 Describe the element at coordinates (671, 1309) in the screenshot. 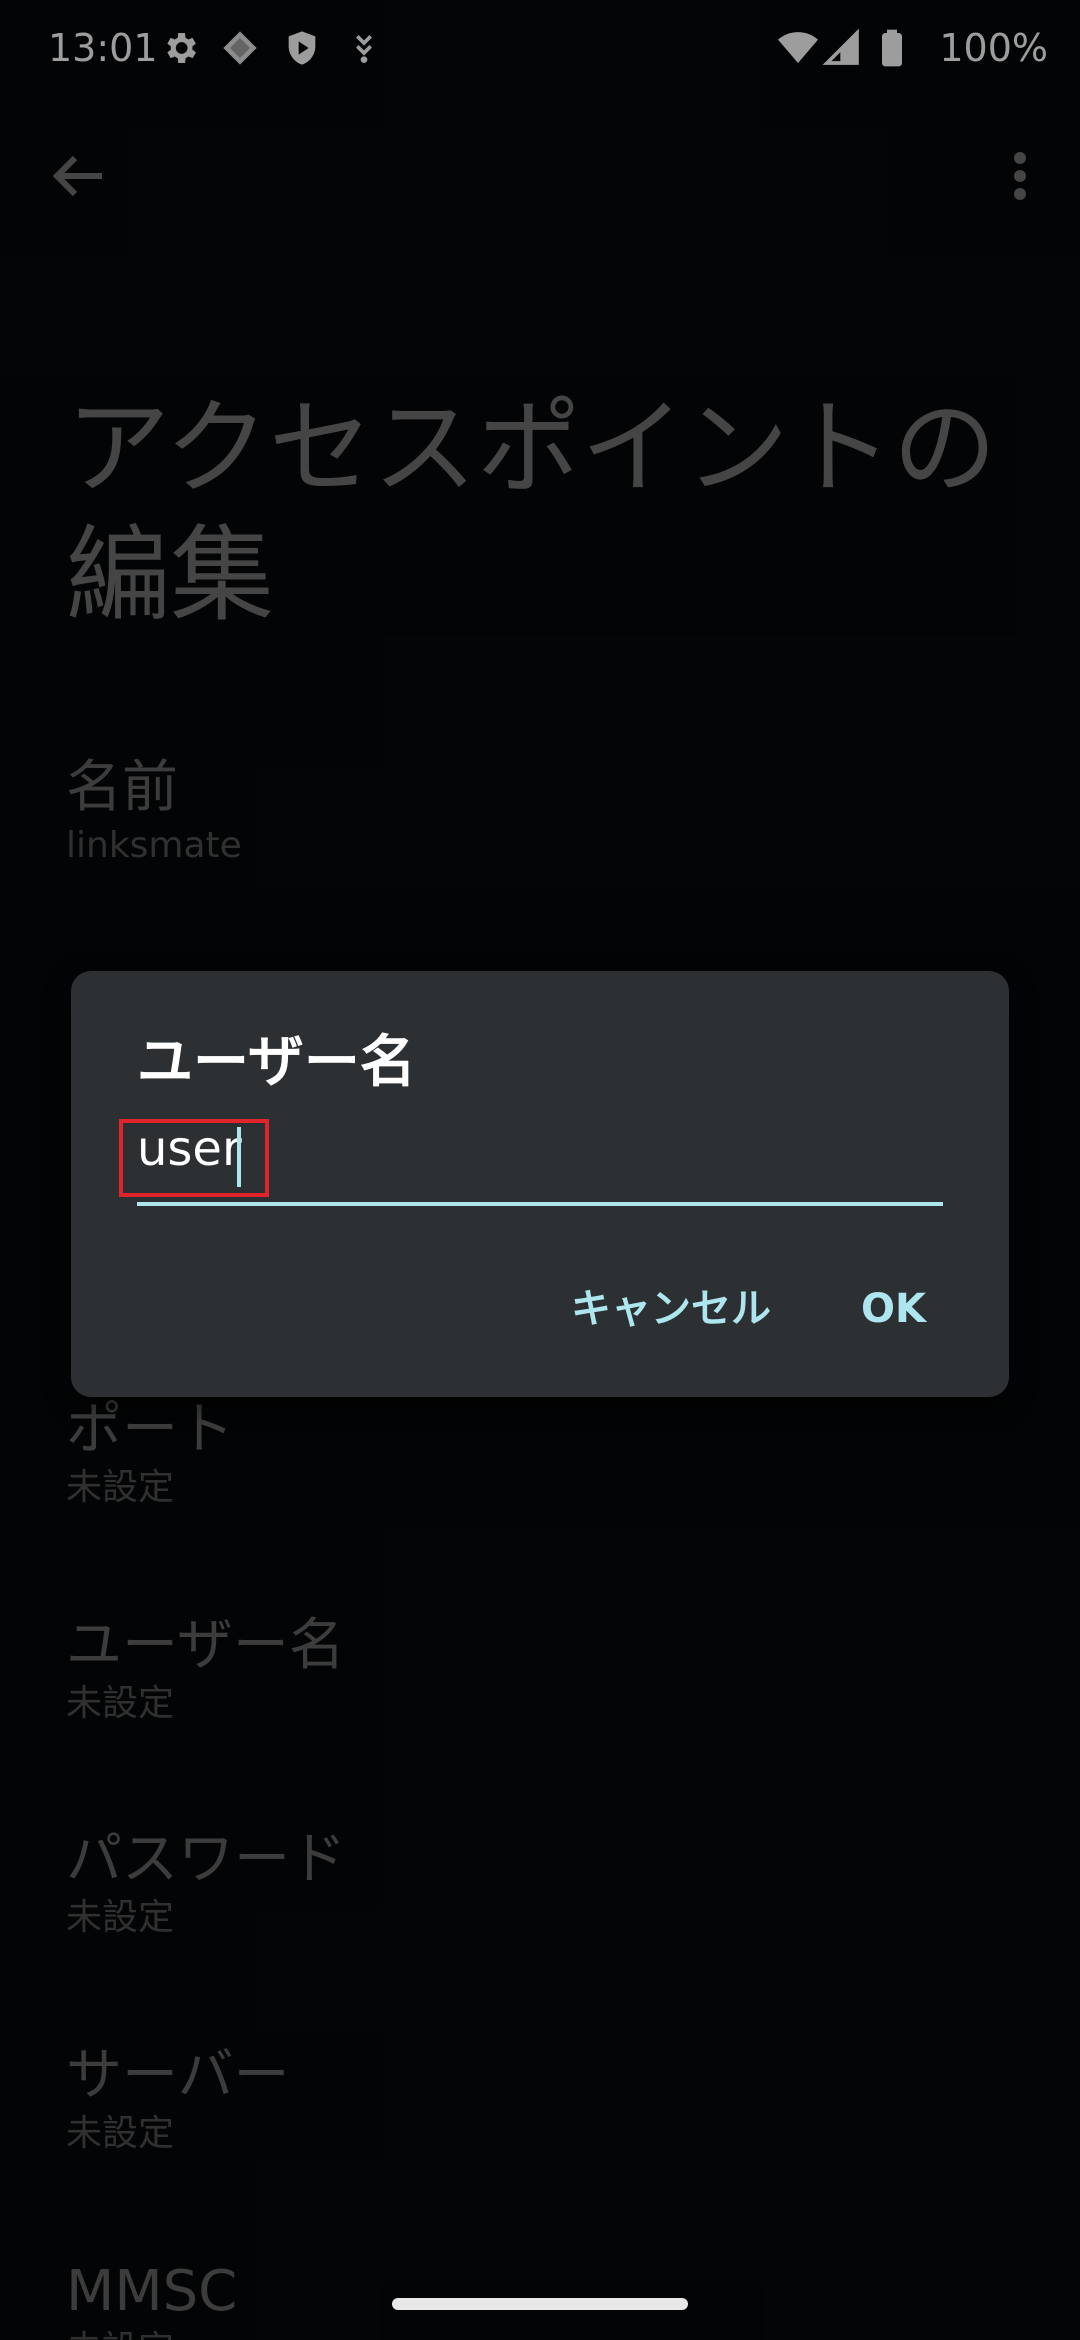

I see `cancel-button: キャンセル` at that location.